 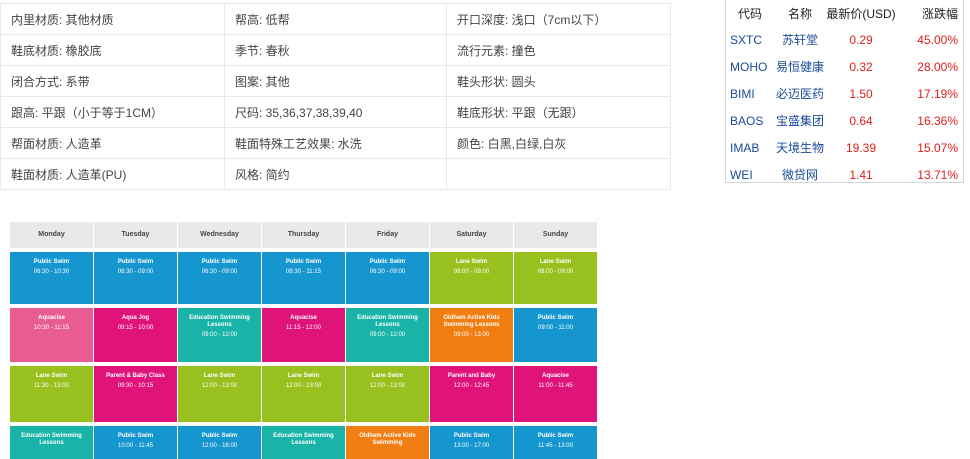 What do you see at coordinates (749, 13) in the screenshot?
I see `header-code: 代码` at bounding box center [749, 13].